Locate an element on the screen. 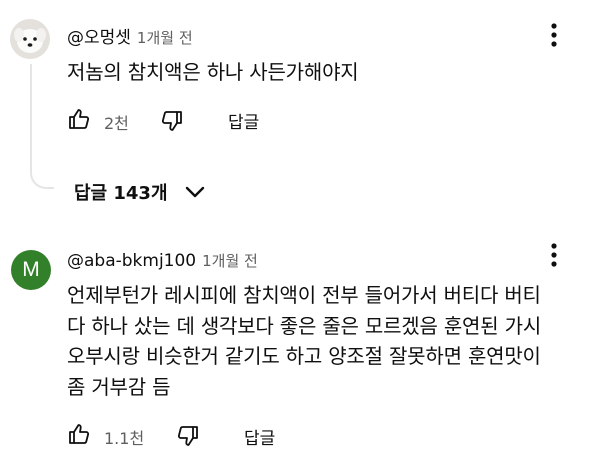 The height and width of the screenshot is (456, 600). comment-text-line: 언제부턴가 레시피에 참치액이 전부 들어가서 버티다 버티 is located at coordinates (304, 295).